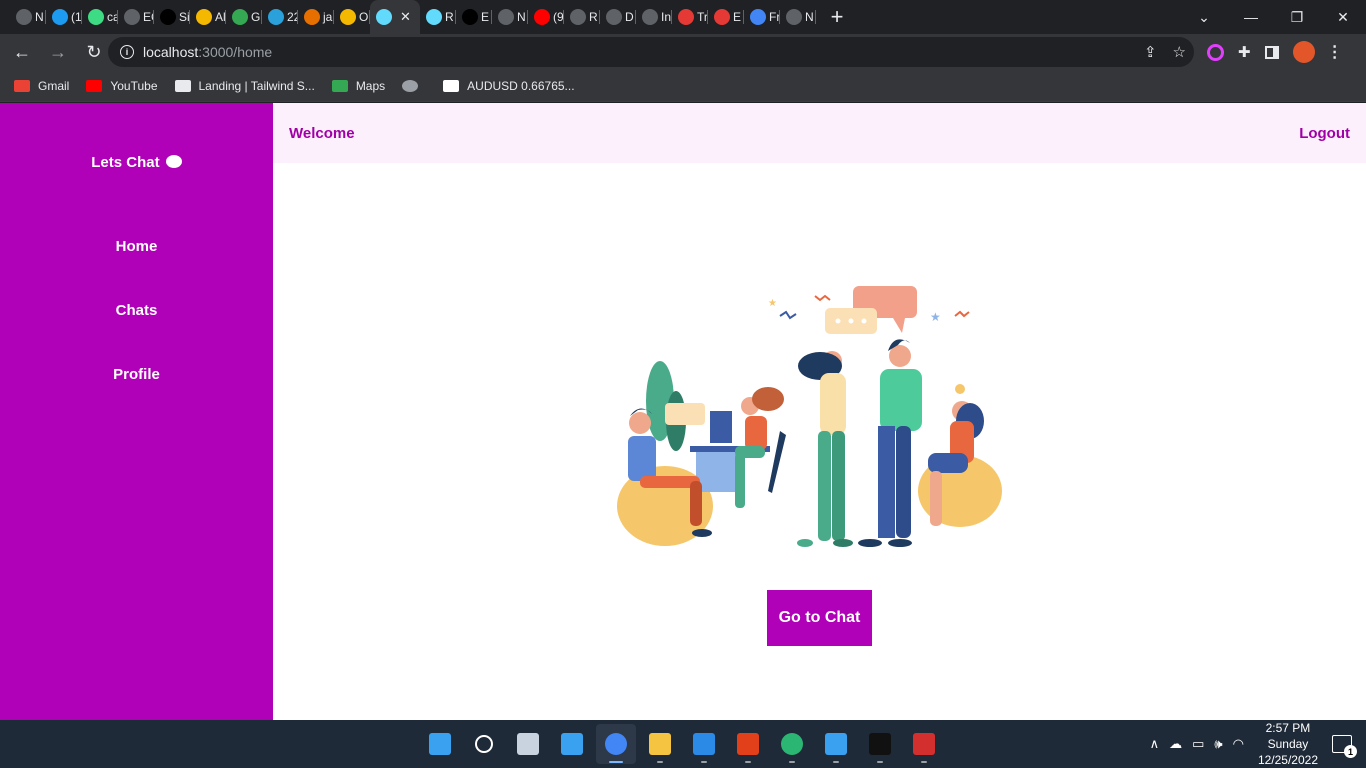 The width and height of the screenshot is (1366, 768). I want to click on arrow-icon, so click(722, 17).